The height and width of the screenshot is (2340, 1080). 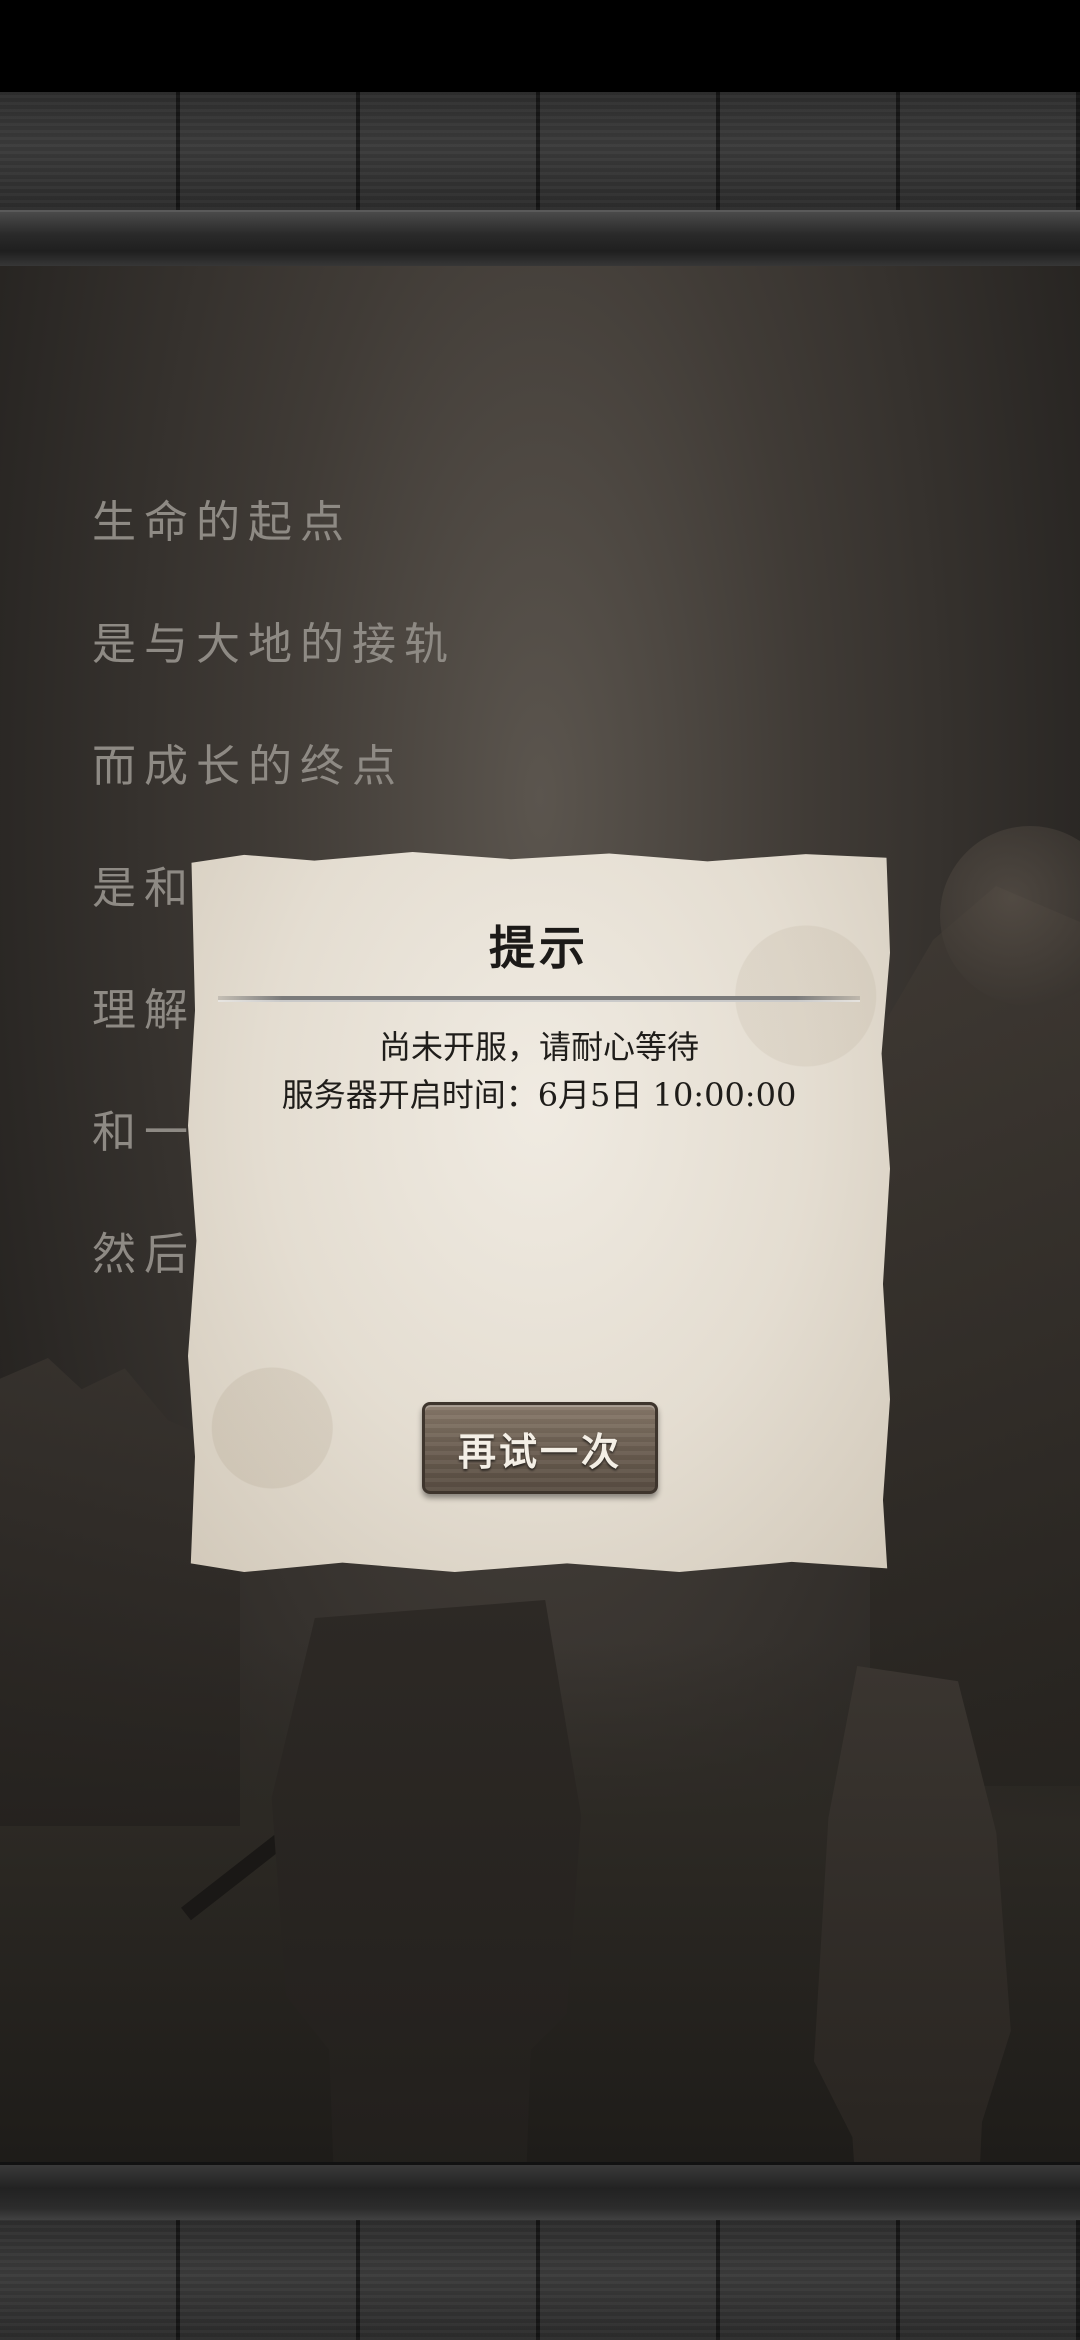 I want to click on poem-line: 和一, so click(x=144, y=1132).